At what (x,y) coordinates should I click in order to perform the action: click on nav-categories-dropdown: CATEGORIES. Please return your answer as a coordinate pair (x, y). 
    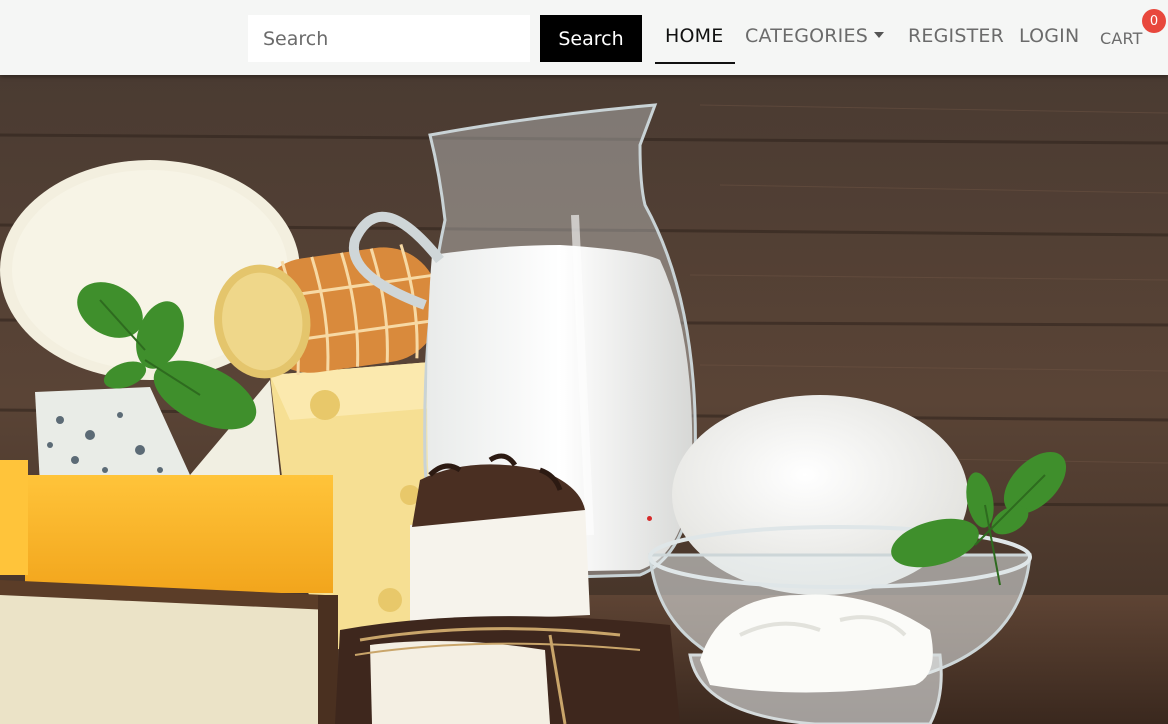
    Looking at the image, I should click on (814, 37).